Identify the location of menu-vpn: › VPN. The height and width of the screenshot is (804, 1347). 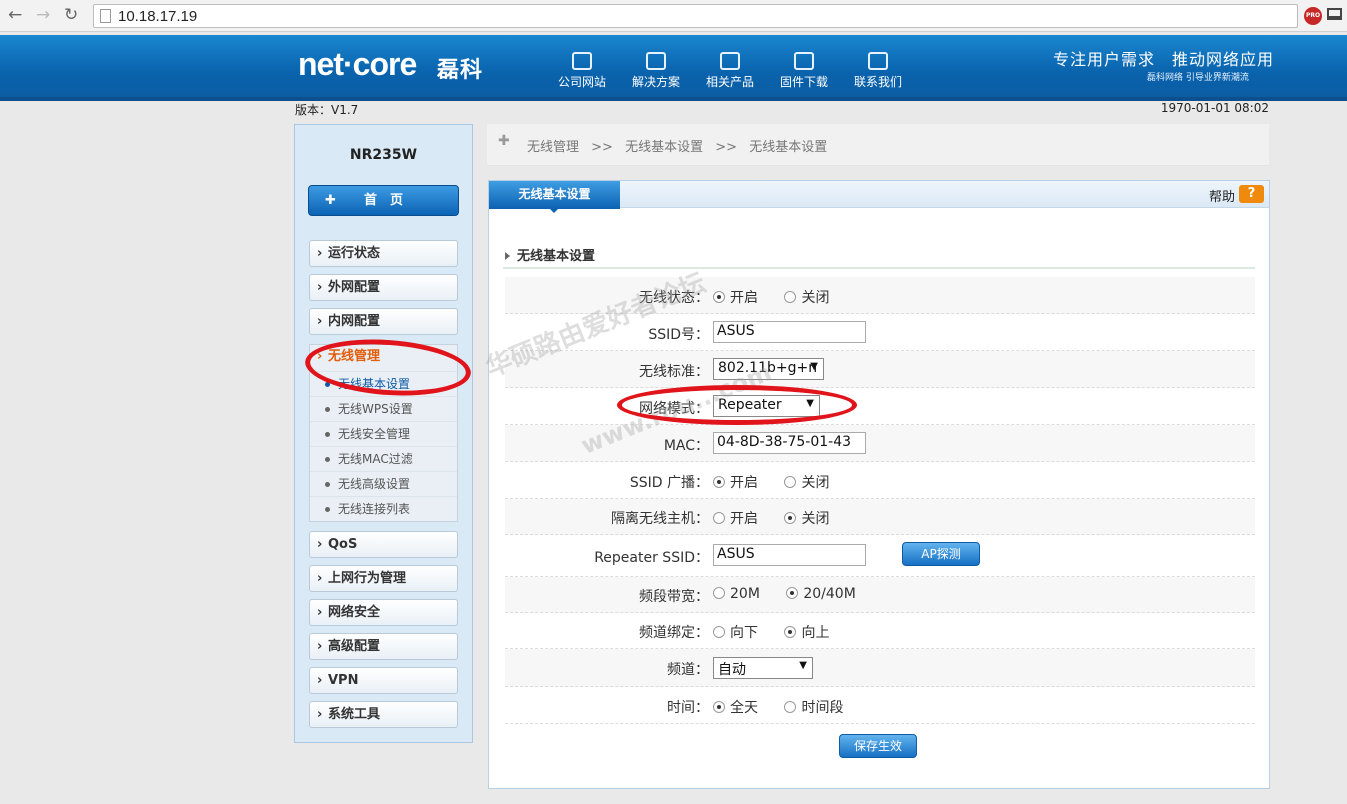
(383, 680).